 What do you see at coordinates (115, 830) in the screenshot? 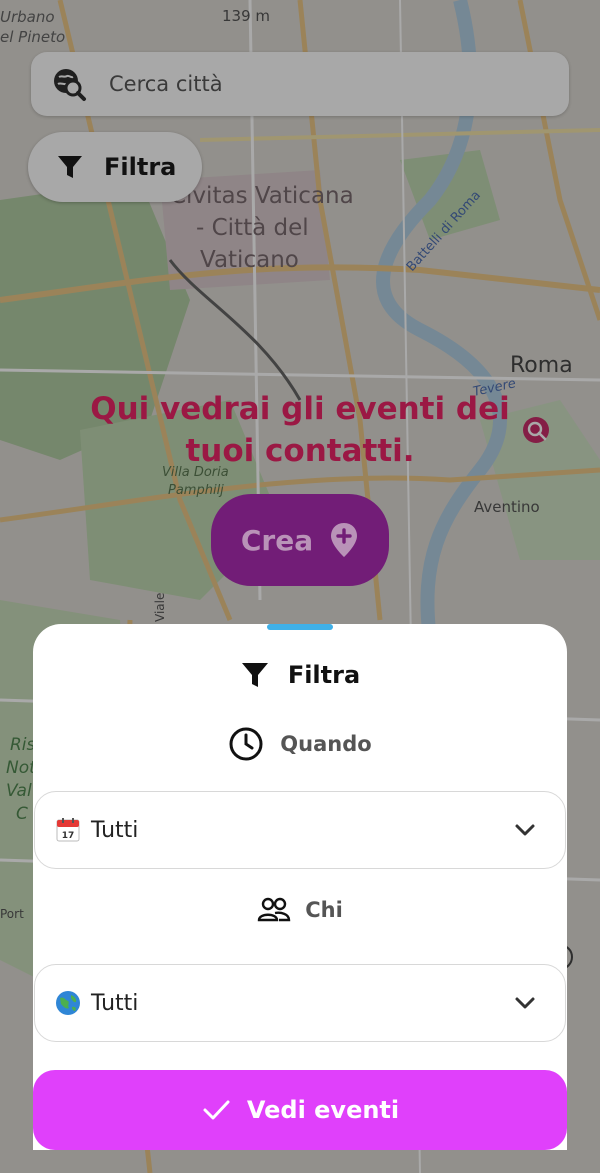
I see `when-selected-value: Tutti` at bounding box center [115, 830].